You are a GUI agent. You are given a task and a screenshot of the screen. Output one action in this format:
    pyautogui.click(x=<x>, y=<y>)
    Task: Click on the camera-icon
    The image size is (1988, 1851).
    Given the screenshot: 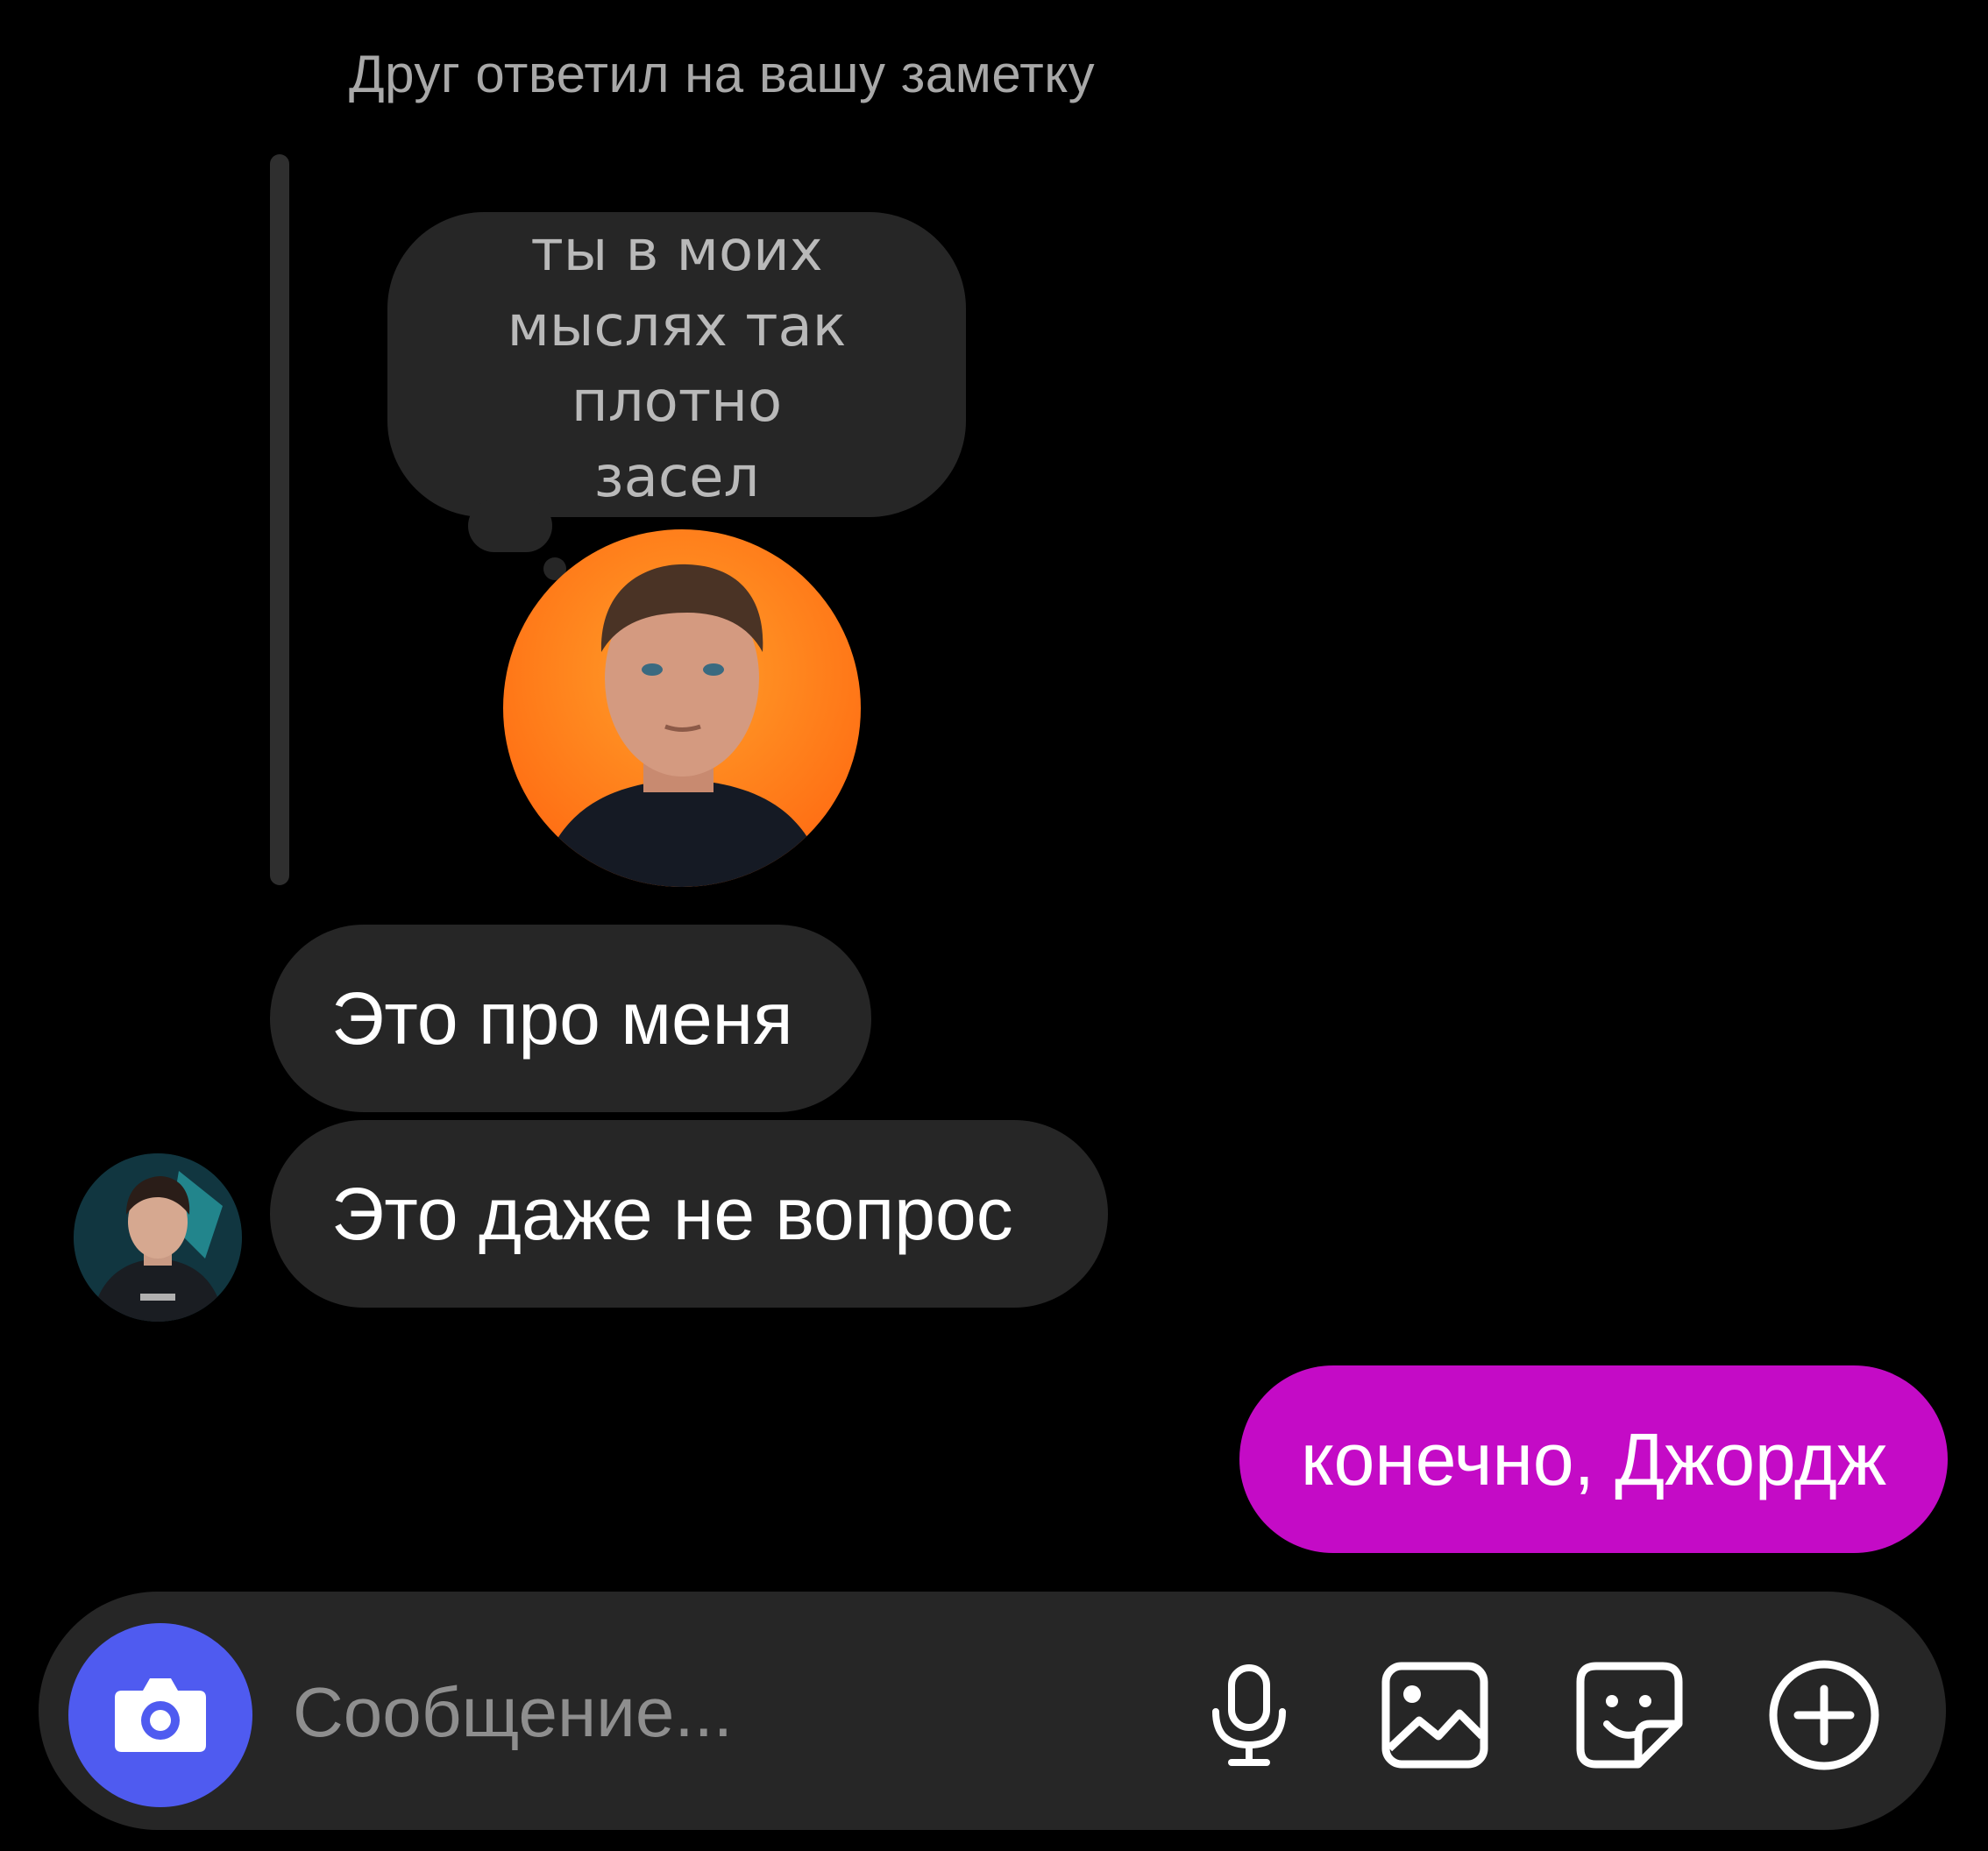 What is the action you would take?
    pyautogui.click(x=160, y=1715)
    